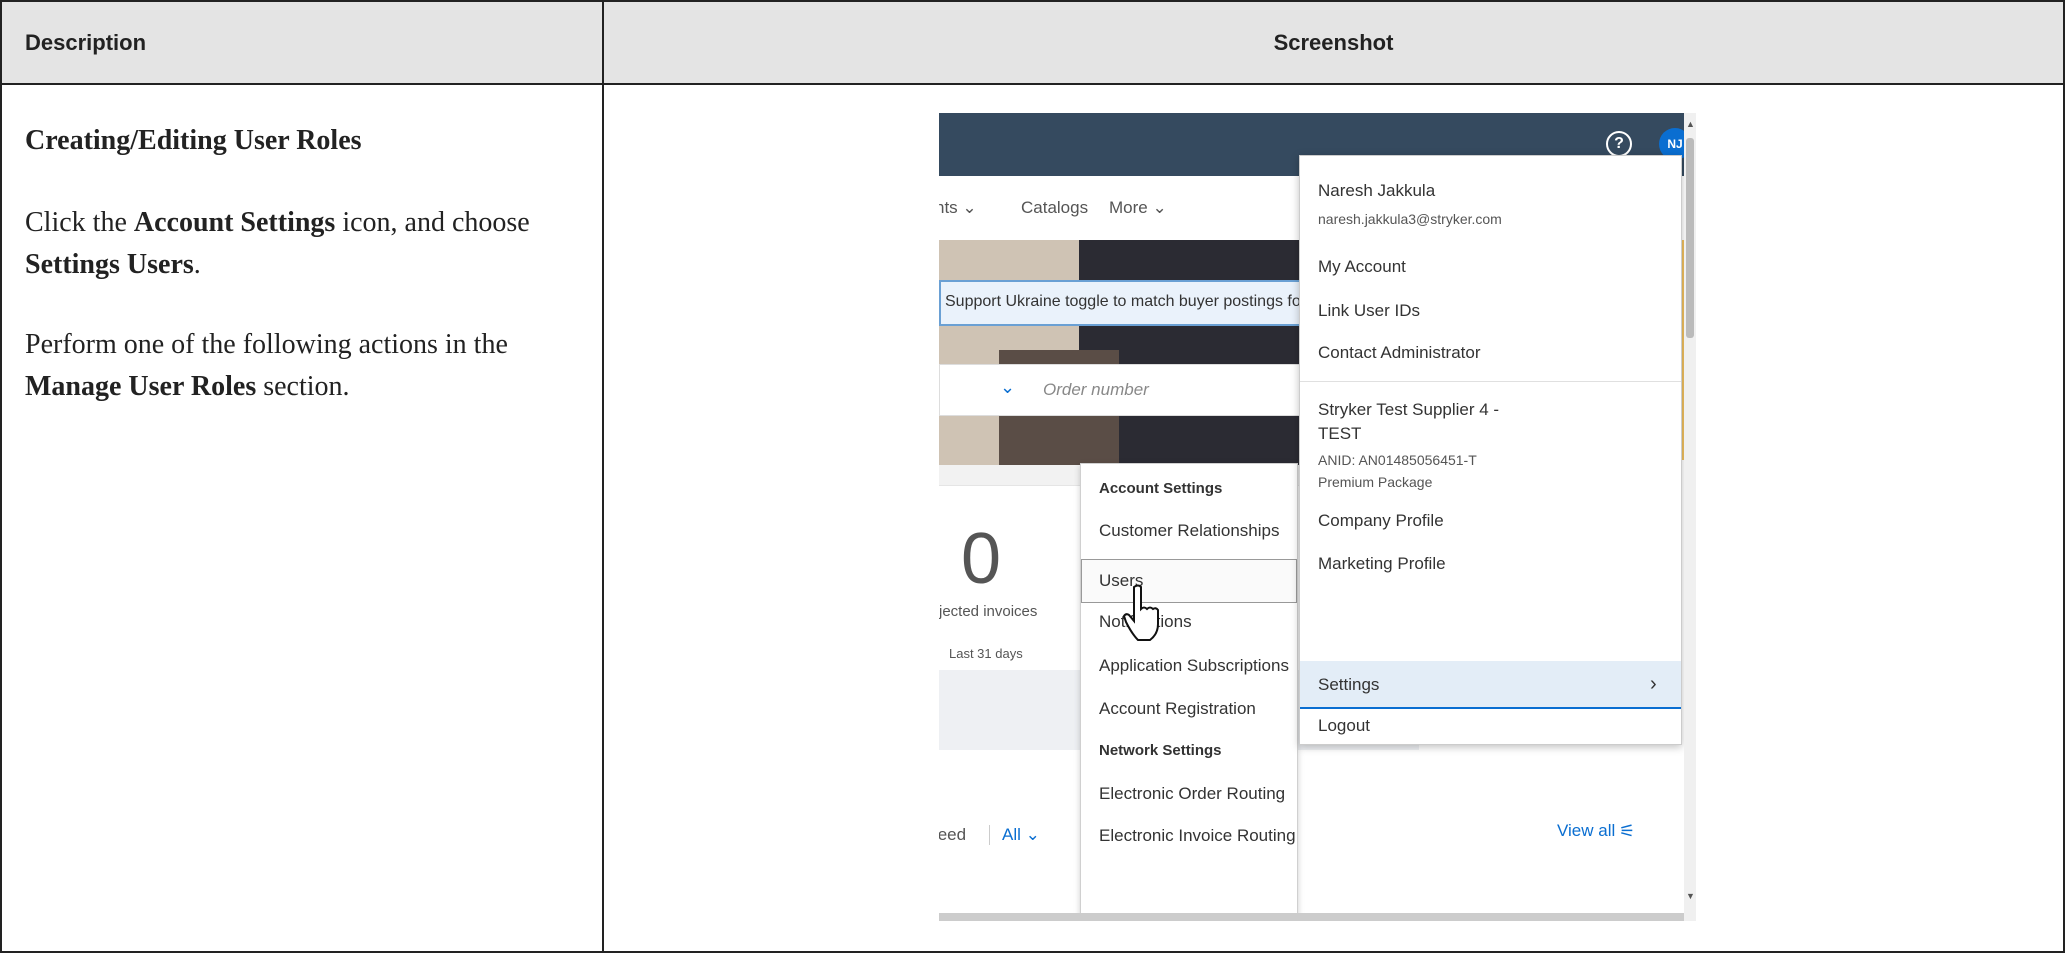  I want to click on nav-item-catalogs: Catalogs, so click(1054, 208).